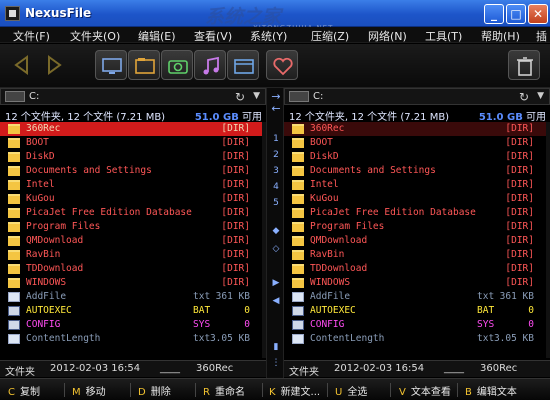 The width and height of the screenshot is (550, 400). What do you see at coordinates (89, 390) in the screenshot?
I see `fkey-move: M 移动` at bounding box center [89, 390].